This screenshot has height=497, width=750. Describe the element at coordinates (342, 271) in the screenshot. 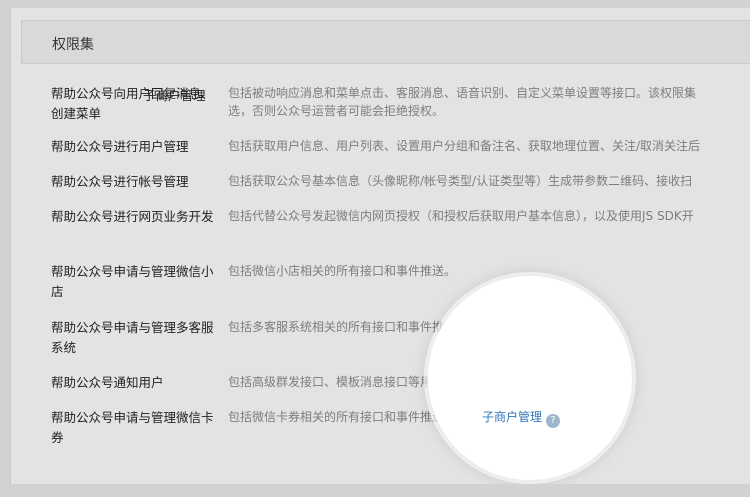

I see `permission-desc: 包括微信小店相关的所有接口和事件推送。` at that location.